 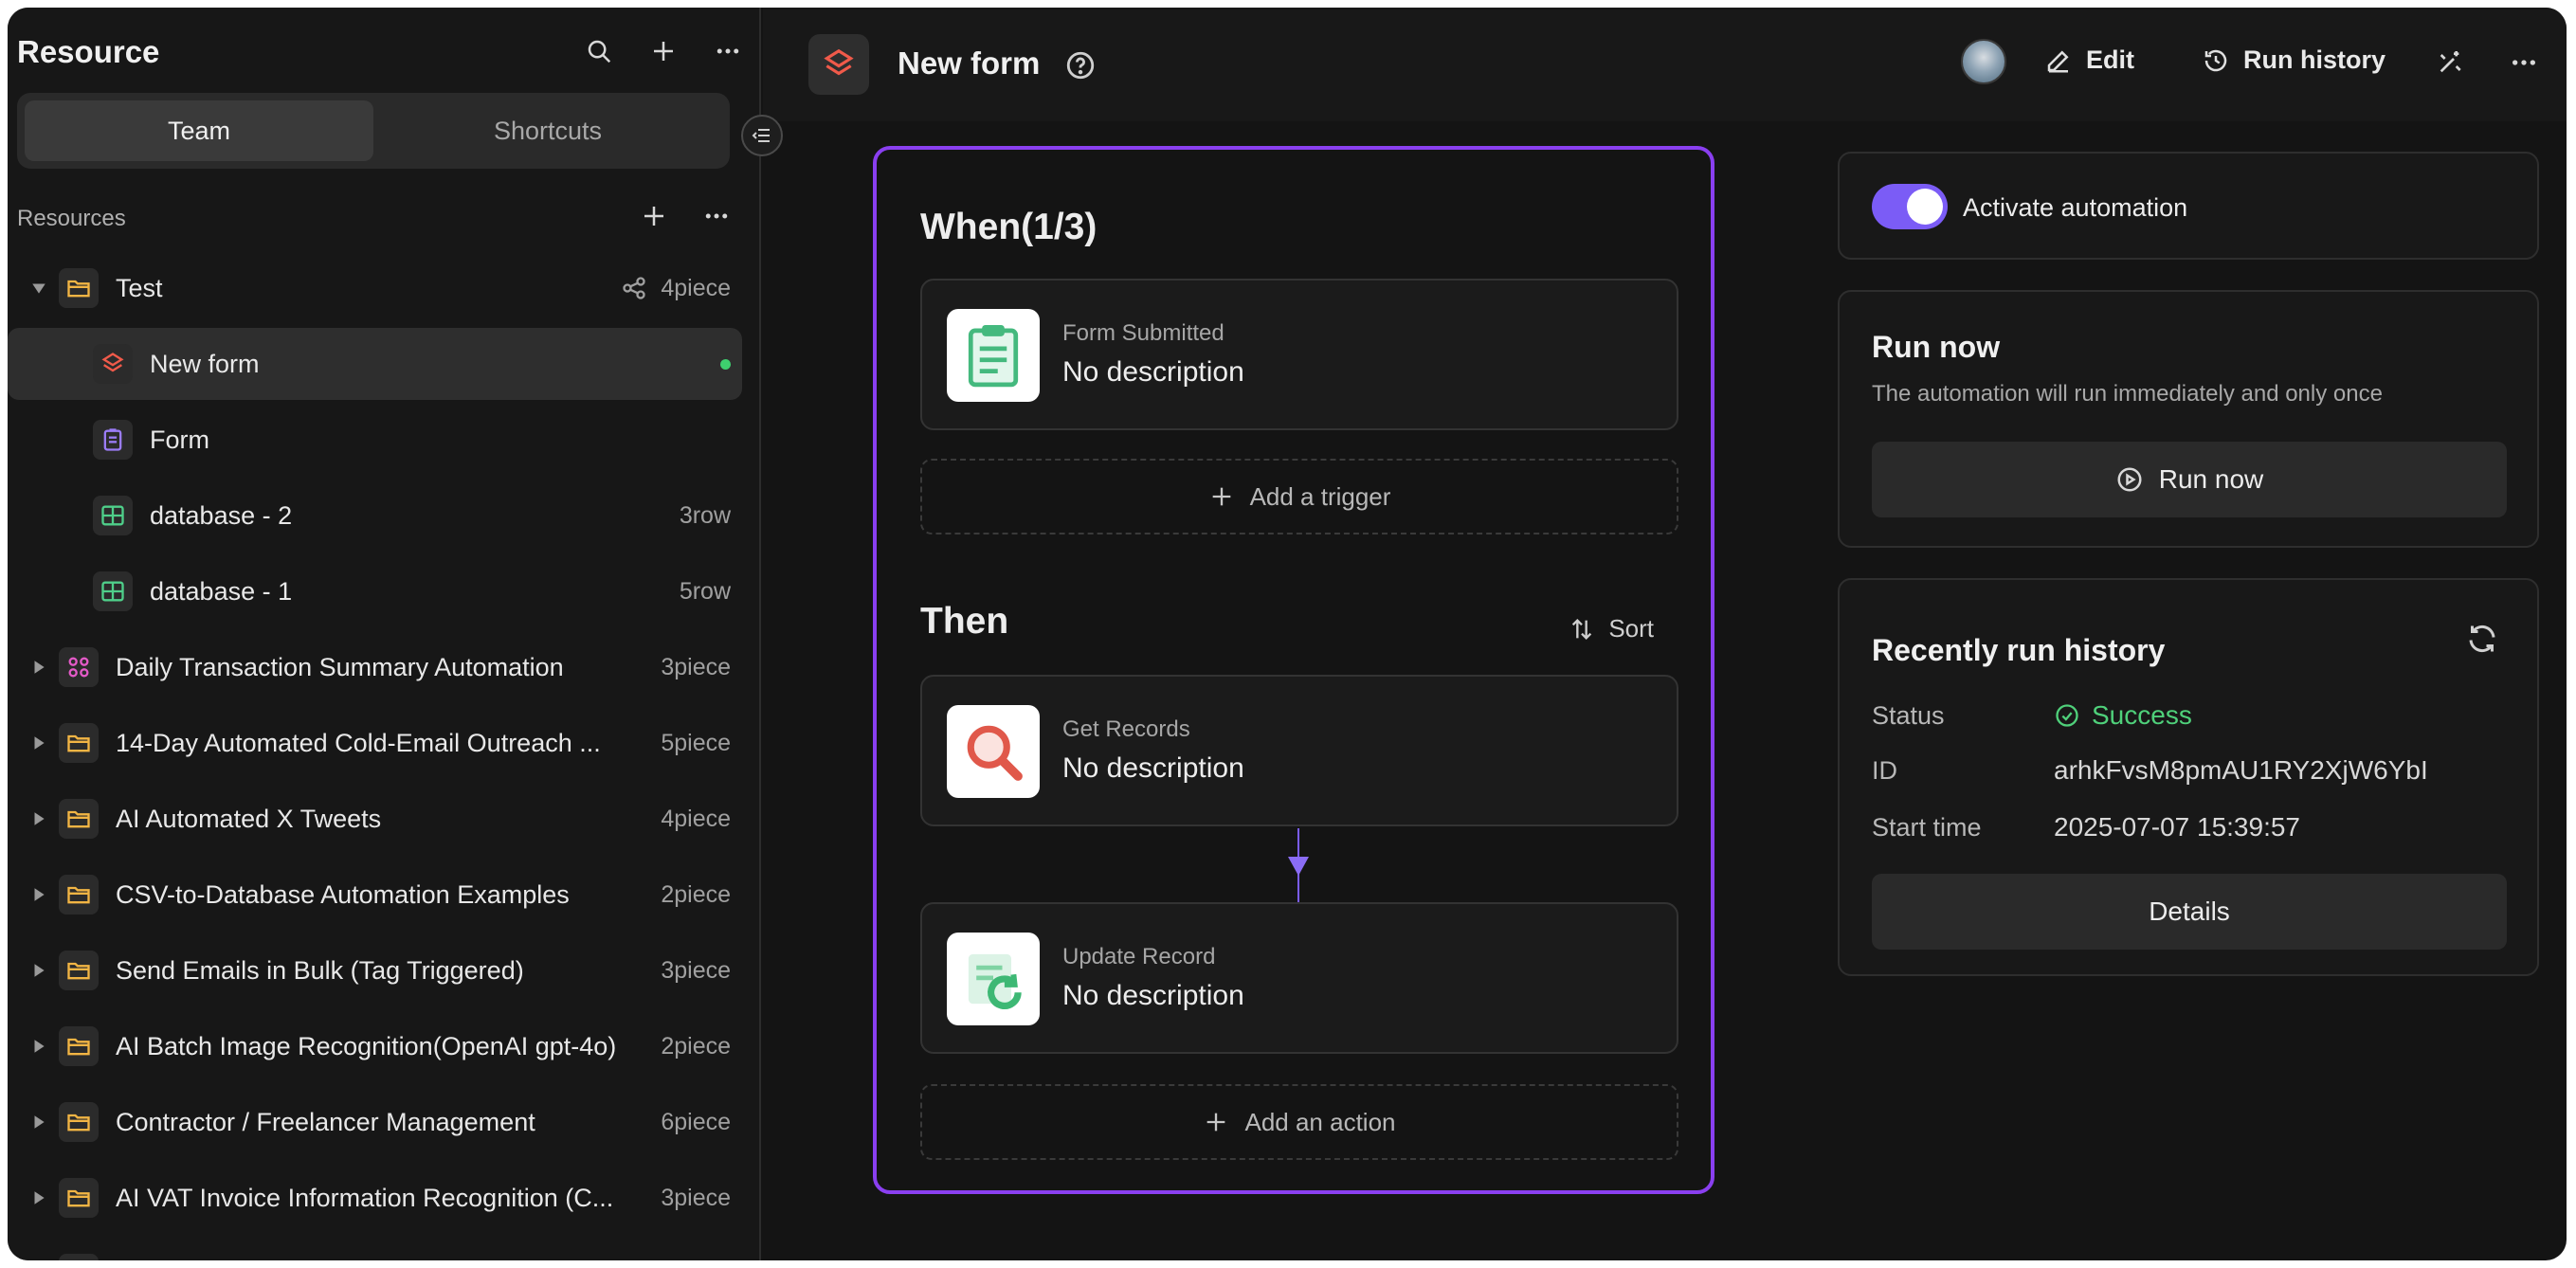 I want to click on tree-item-label: database - 2, so click(x=221, y=515).